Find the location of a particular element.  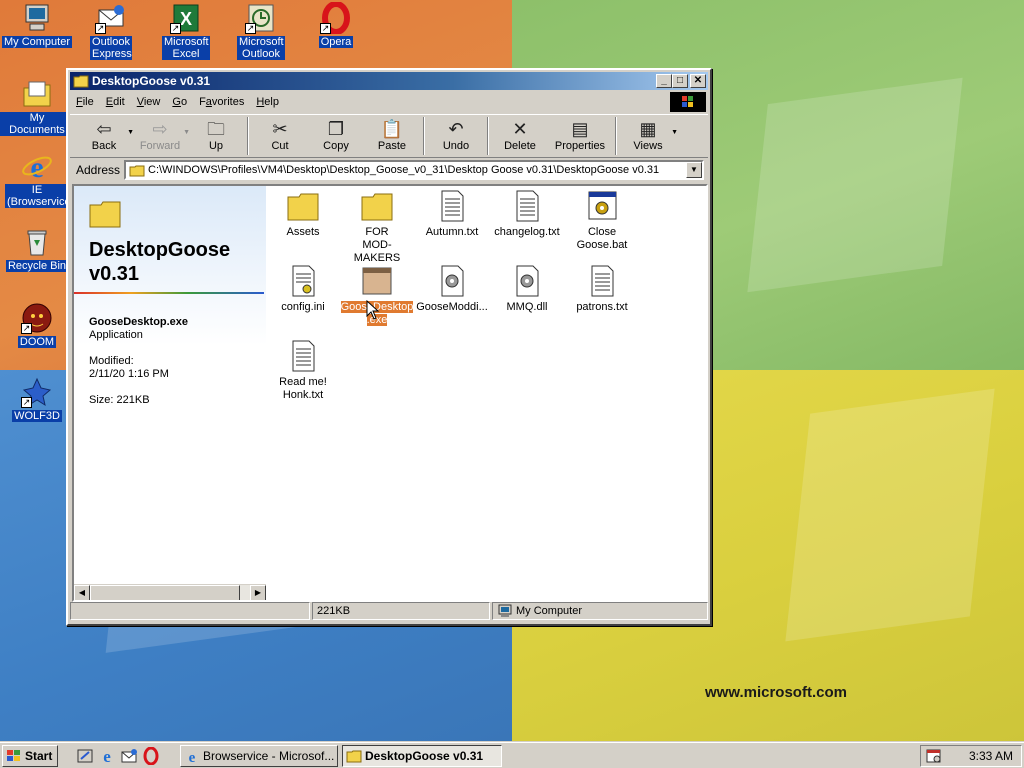

menu-go: Go is located at coordinates (179, 102).